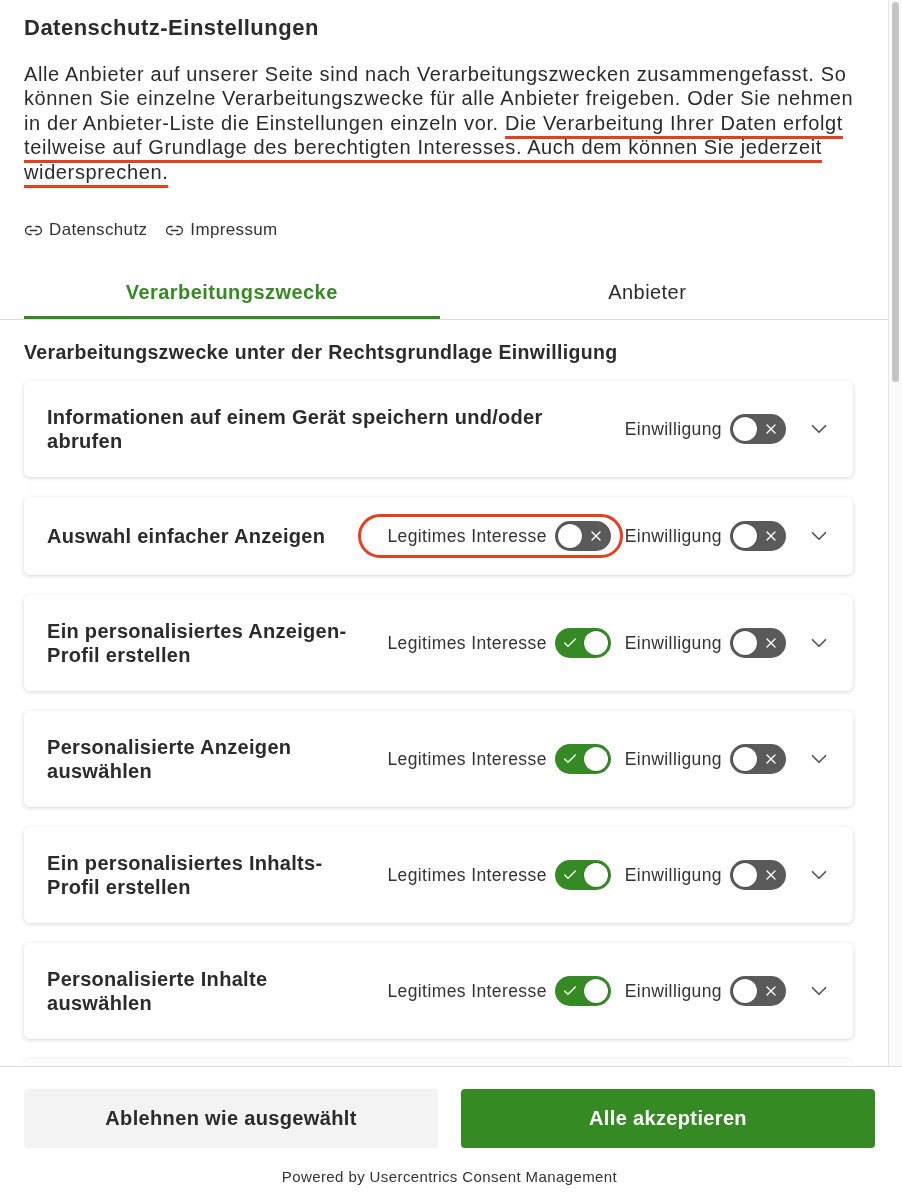 This screenshot has height=1200, width=902. Describe the element at coordinates (647, 294) in the screenshot. I see `tab: Anbieter` at that location.